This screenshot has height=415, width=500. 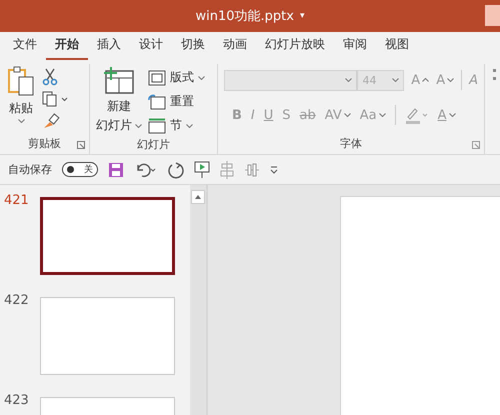 I want to click on bullets-icon, so click(x=495, y=75).